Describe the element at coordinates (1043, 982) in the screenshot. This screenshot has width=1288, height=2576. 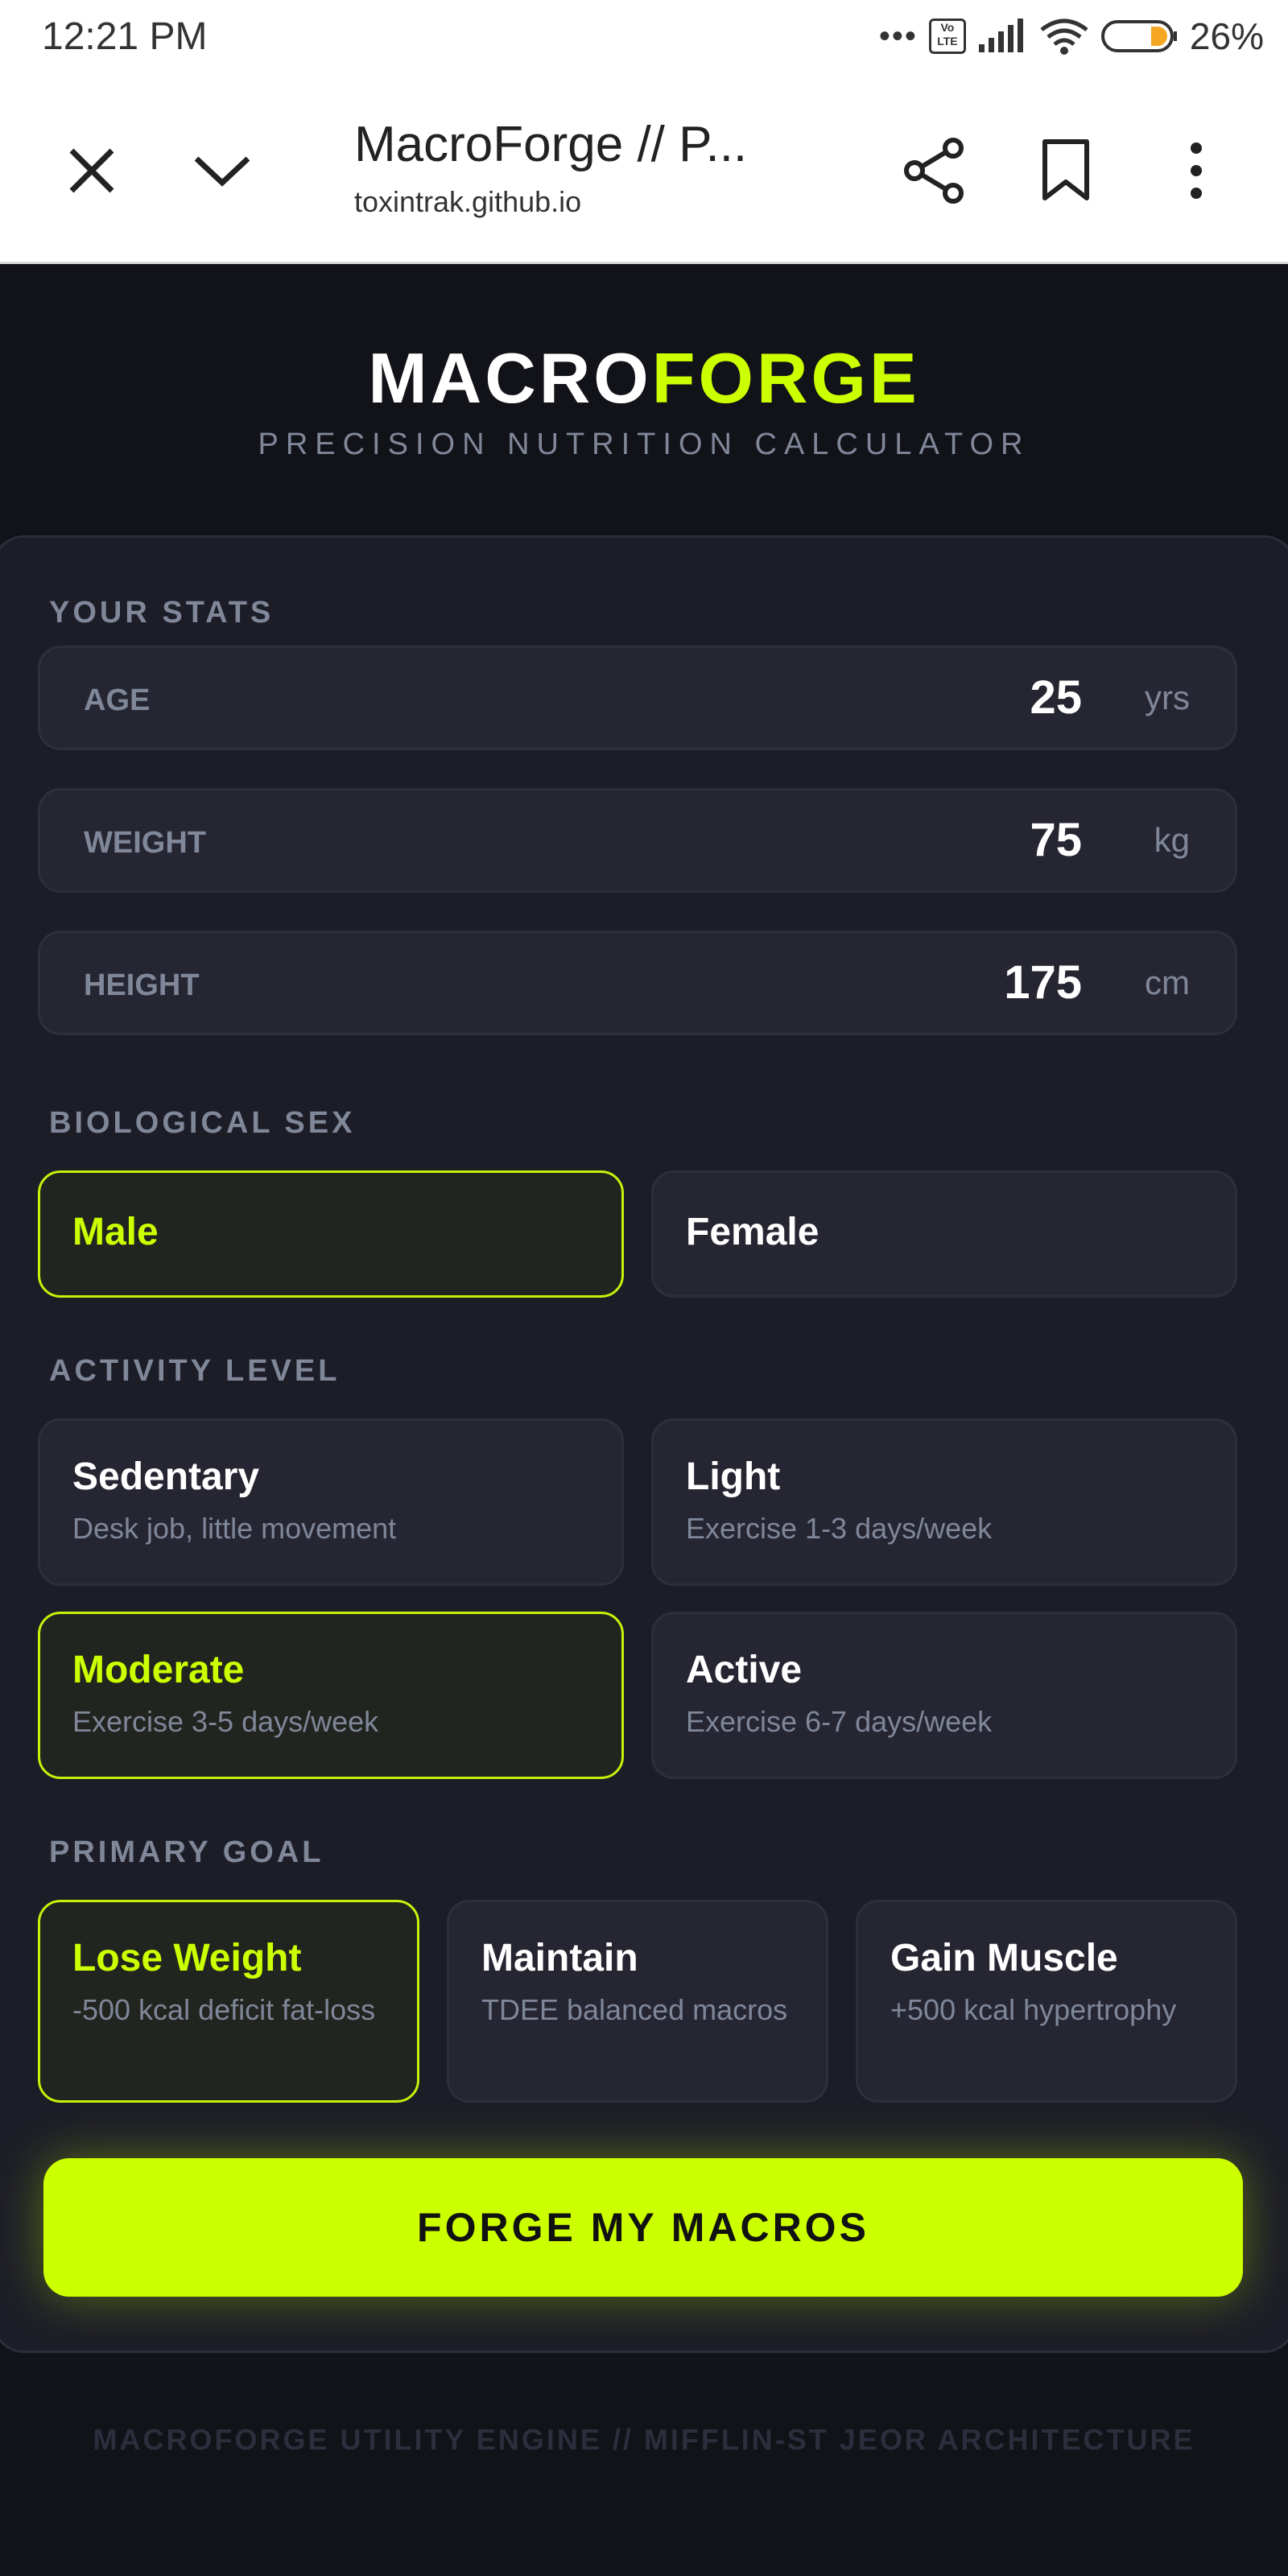
I see `height-value: 175` at that location.